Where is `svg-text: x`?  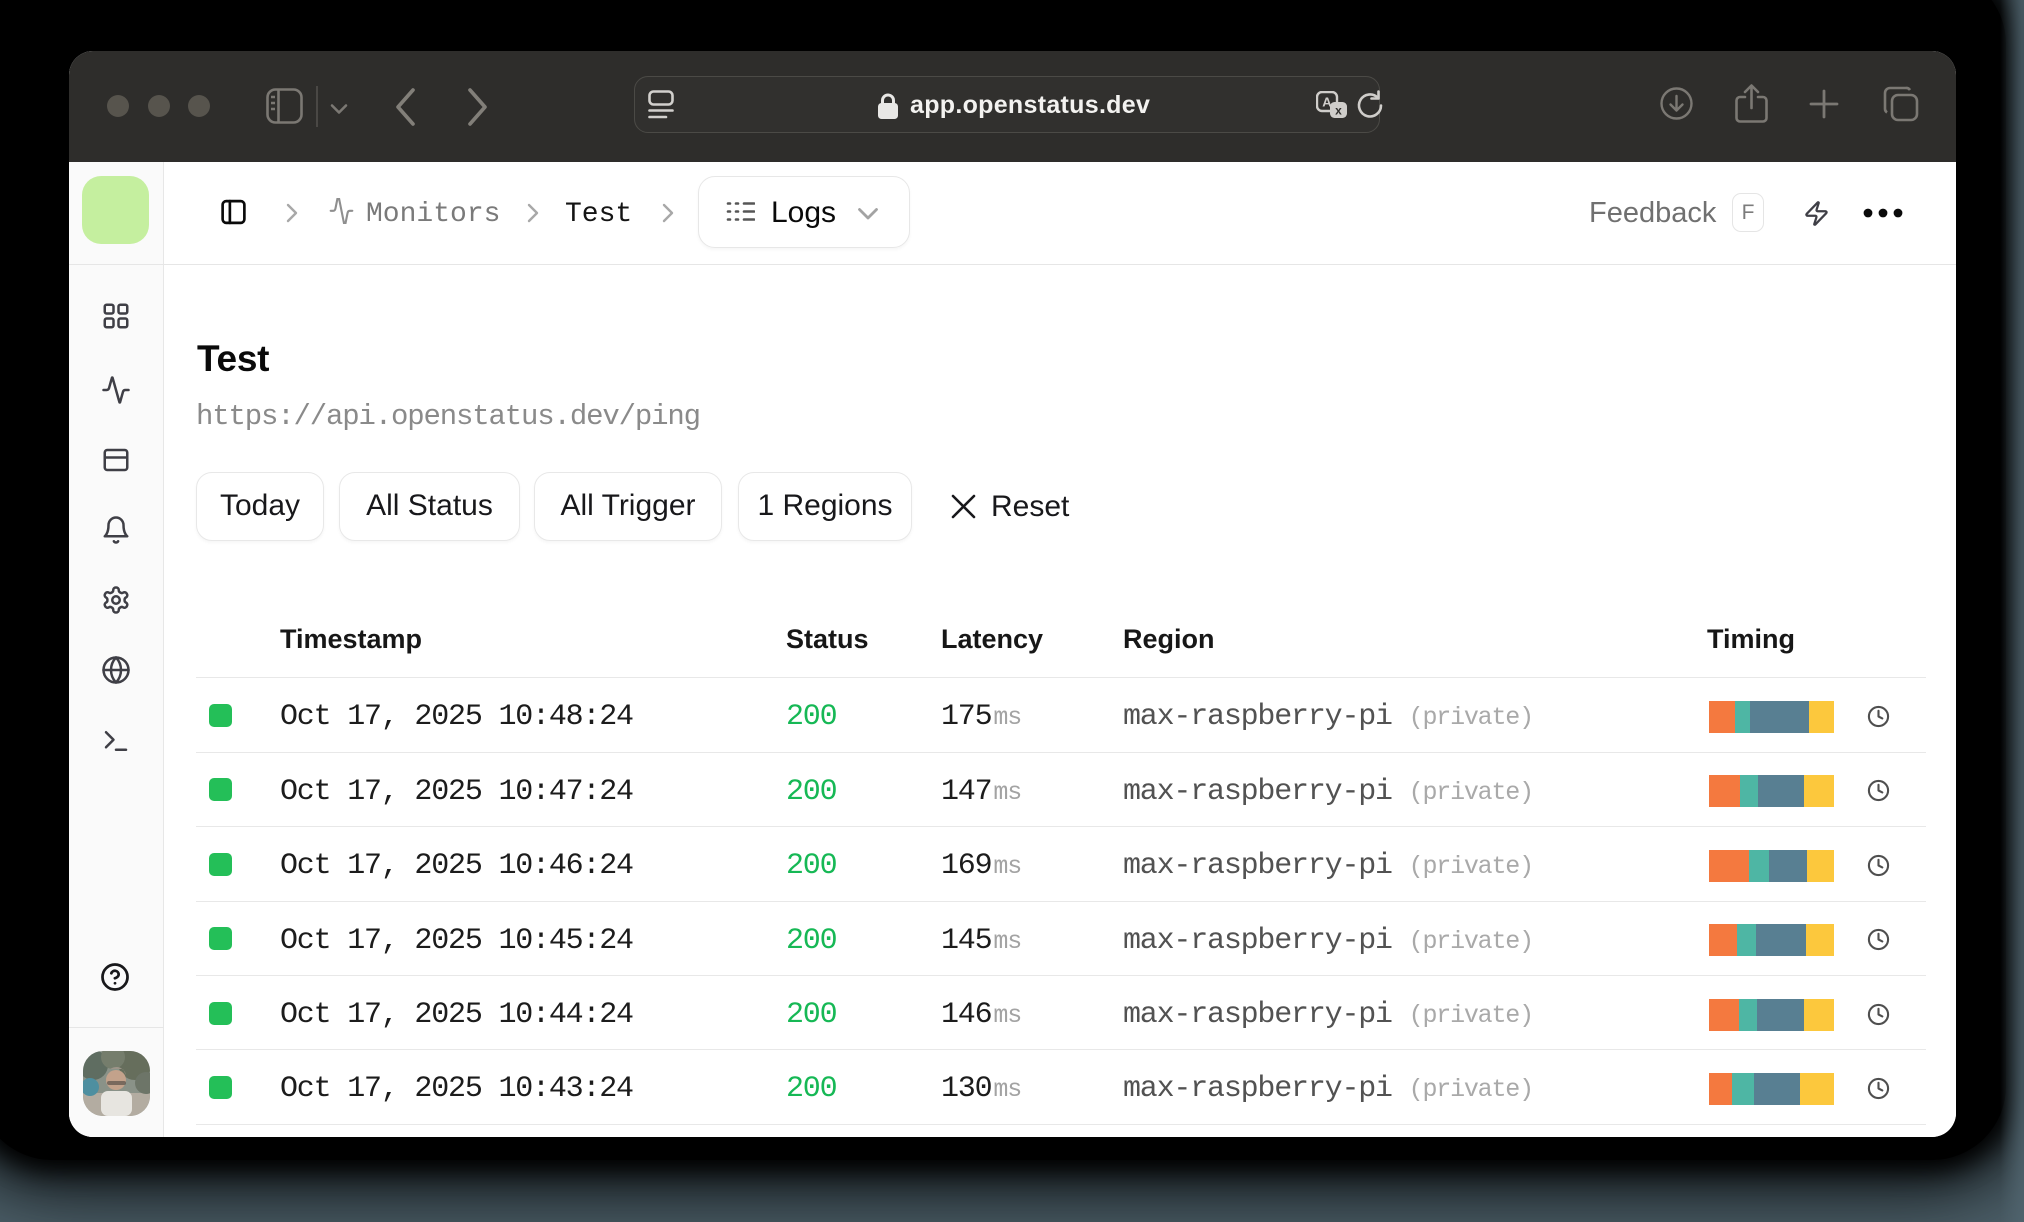
svg-text: x is located at coordinates (1338, 111).